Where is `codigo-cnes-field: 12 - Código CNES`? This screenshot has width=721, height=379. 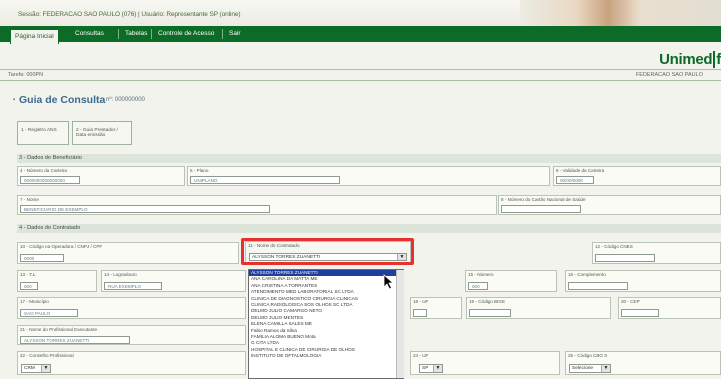
codigo-cnes-field: 12 - Código CNES is located at coordinates (656, 253).